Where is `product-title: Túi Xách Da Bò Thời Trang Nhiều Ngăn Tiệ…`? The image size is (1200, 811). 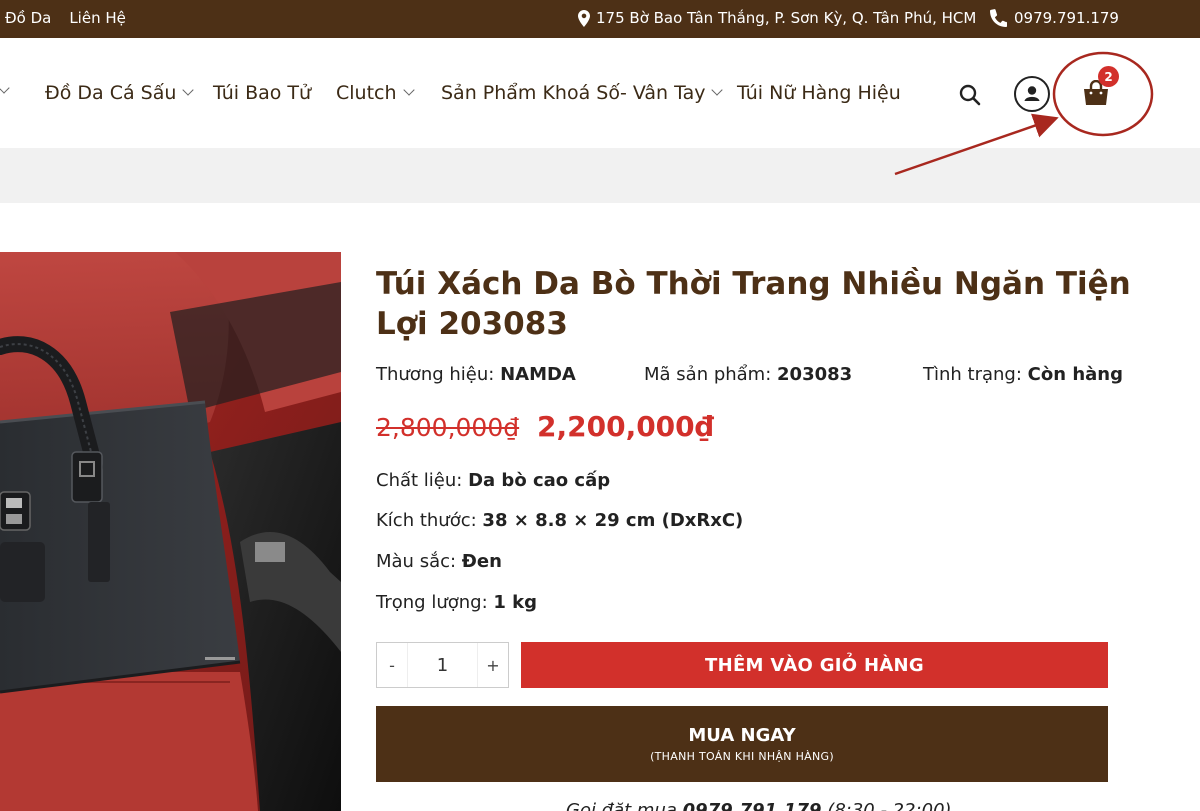
product-title: Túi Xách Da Bò Thời Trang Nhiều Ngăn Tiệ… is located at coordinates (753, 304).